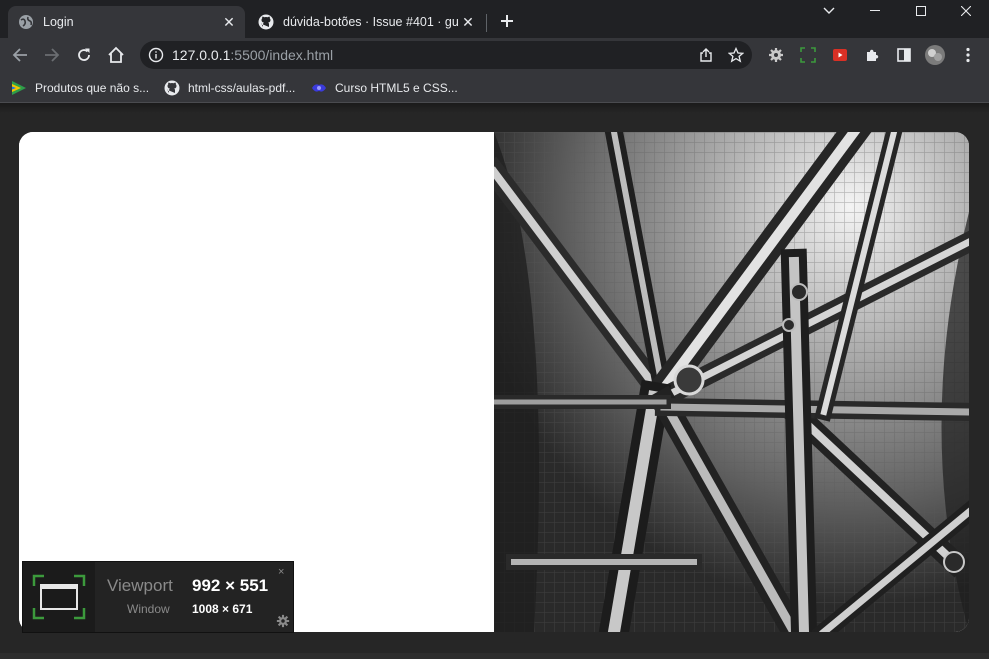 Image resolution: width=989 pixels, height=659 pixels. Describe the element at coordinates (58, 22) in the screenshot. I see `tab-title: Login` at that location.